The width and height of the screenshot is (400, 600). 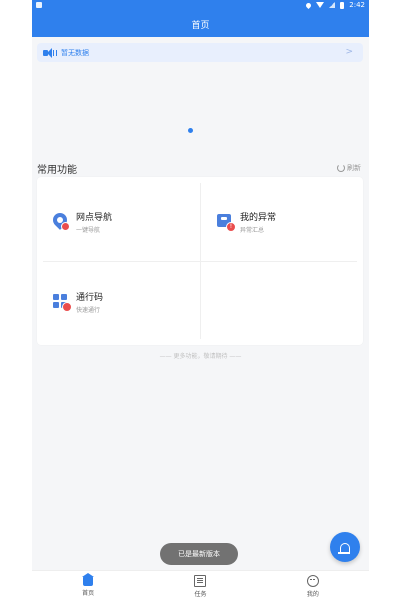 I want to click on function-title: 通行码, so click(x=90, y=298).